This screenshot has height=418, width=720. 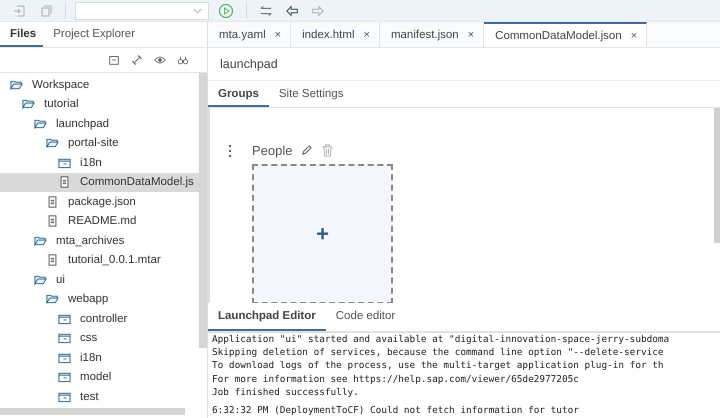 I want to click on tree-item: test, so click(x=99, y=396).